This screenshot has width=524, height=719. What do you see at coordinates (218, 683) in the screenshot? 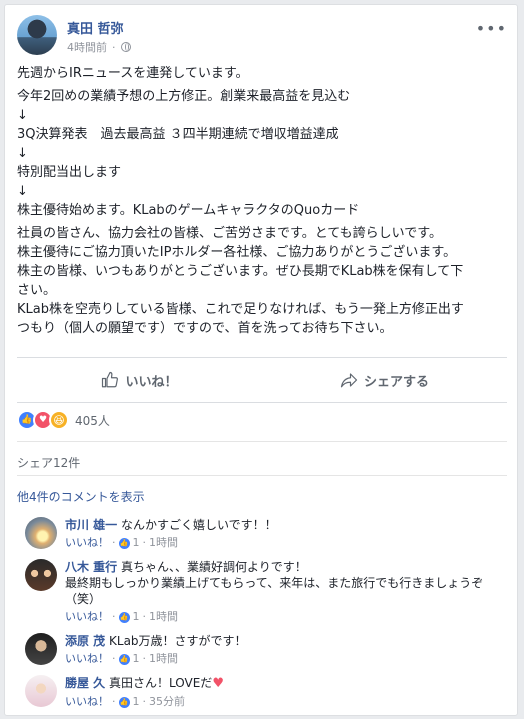
I see `heart-icon: ♥` at bounding box center [218, 683].